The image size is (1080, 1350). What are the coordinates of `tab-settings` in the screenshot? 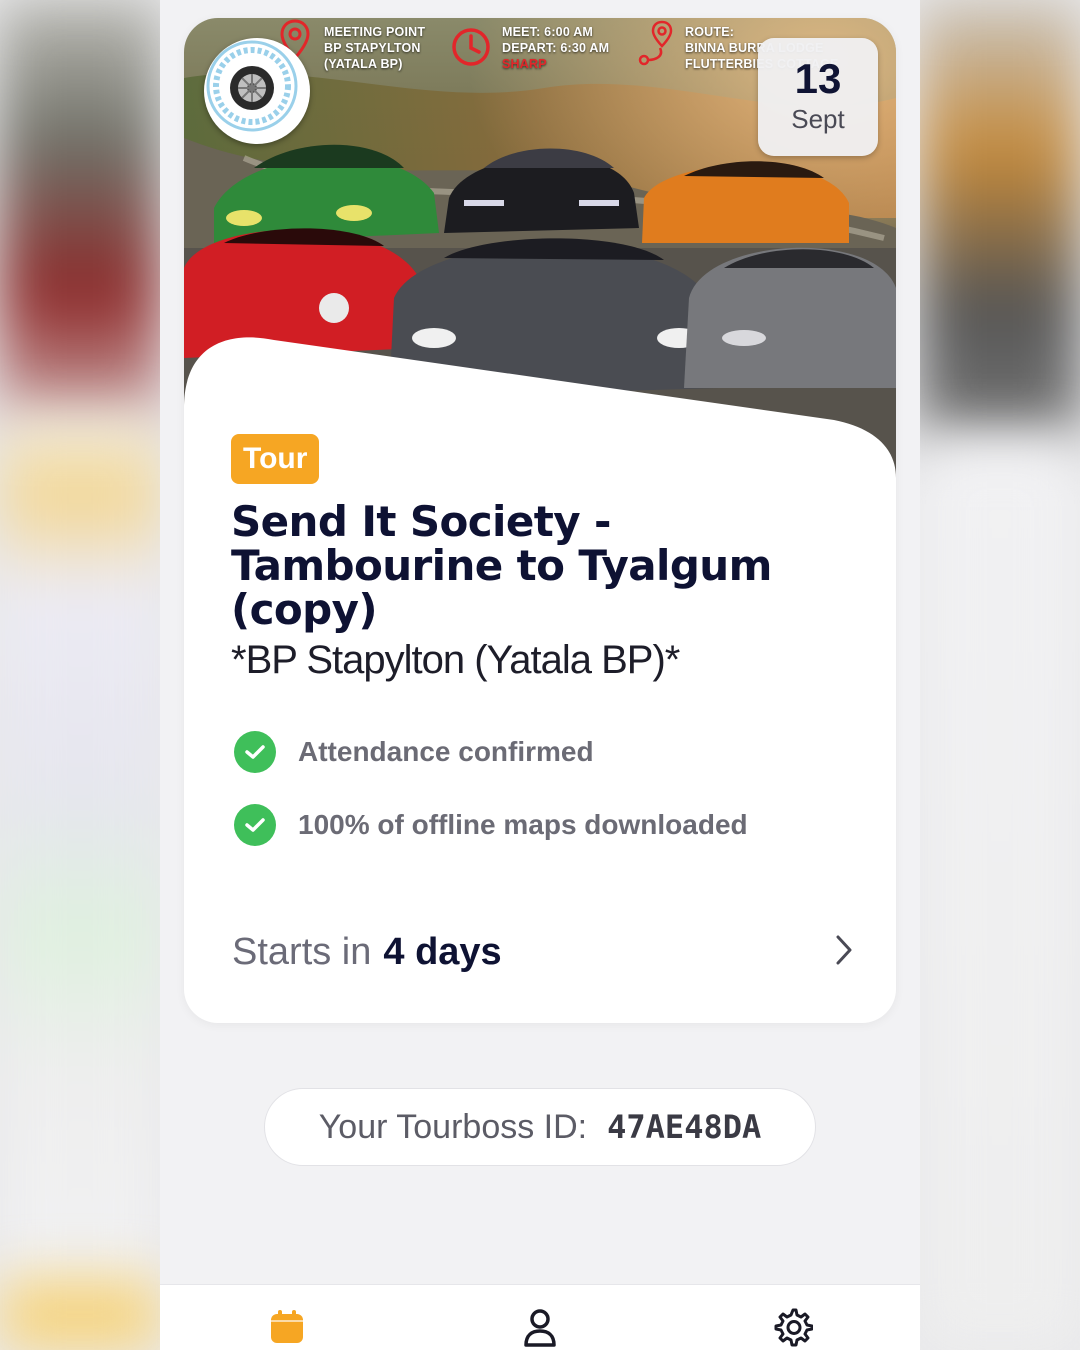 It's located at (793, 1328).